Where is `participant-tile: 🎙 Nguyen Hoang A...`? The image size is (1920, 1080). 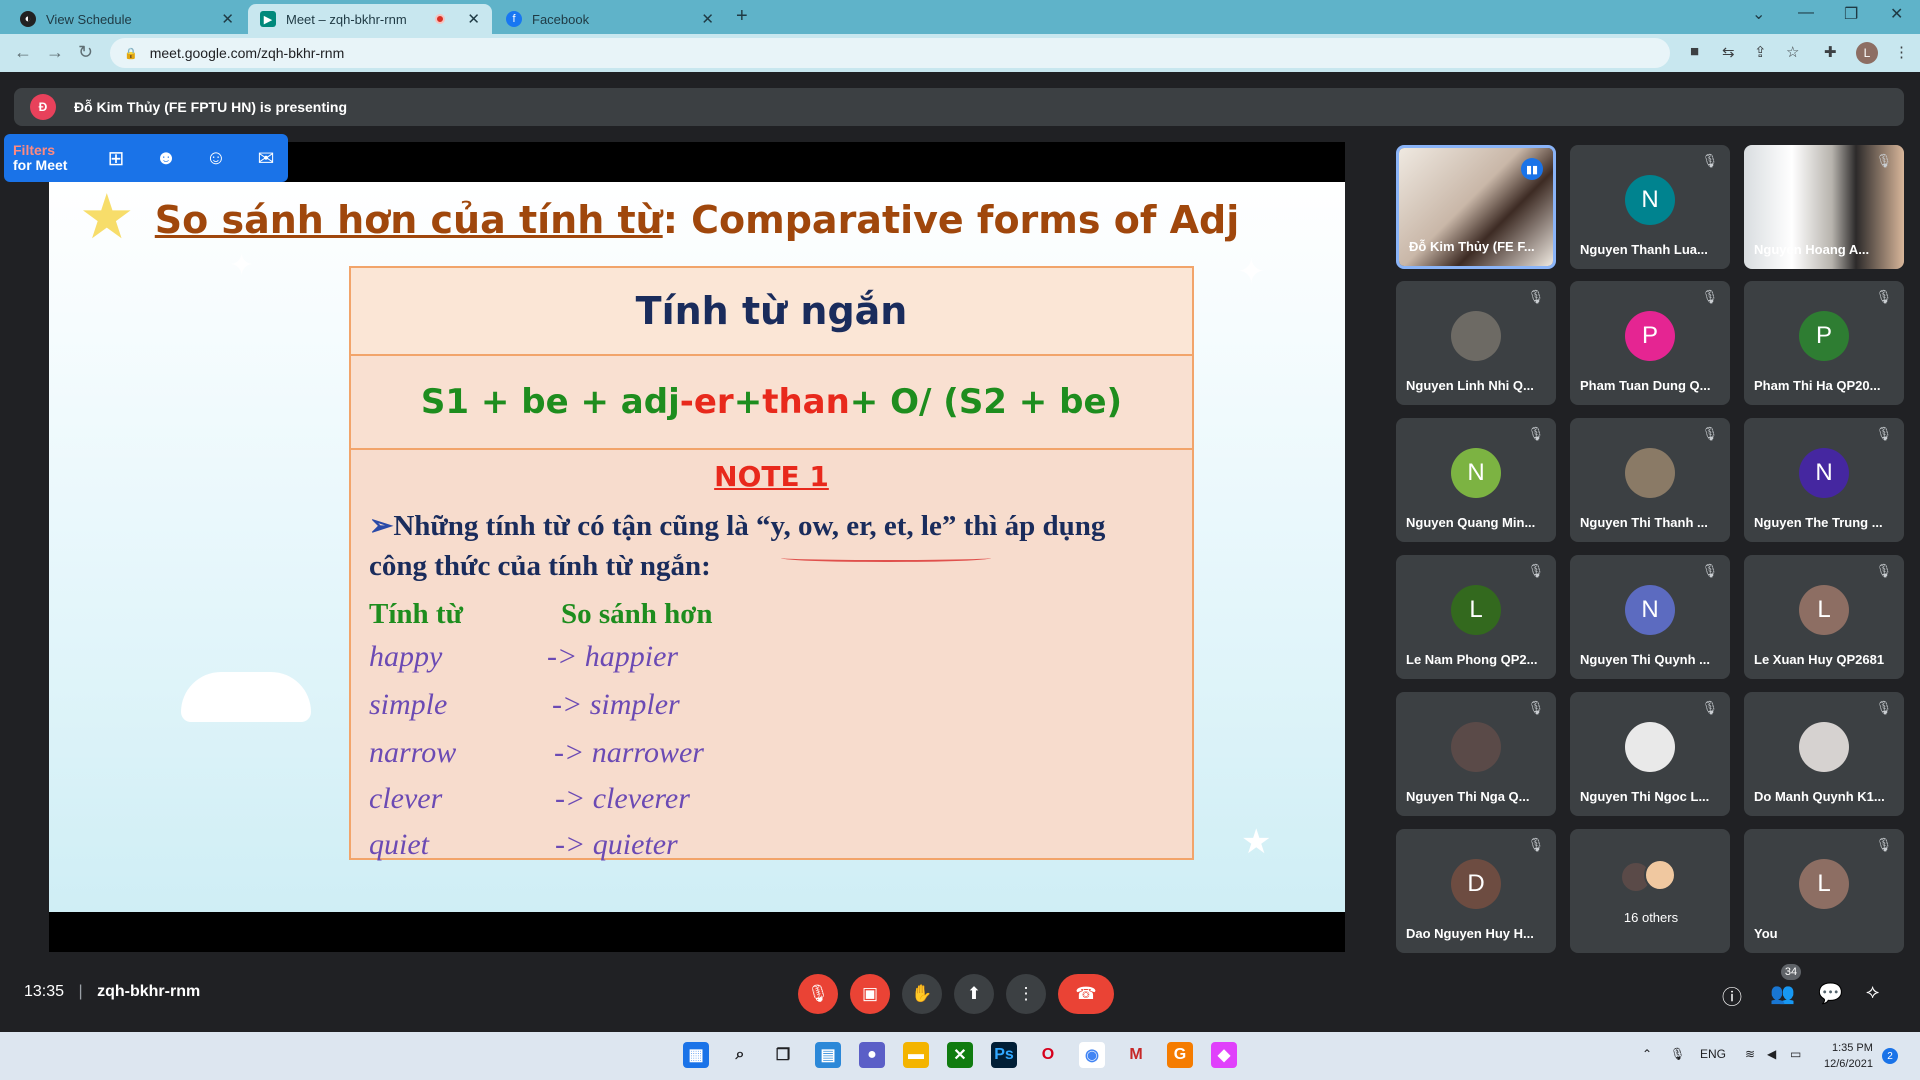
participant-tile: 🎙 Nguyen Hoang A... is located at coordinates (1824, 207).